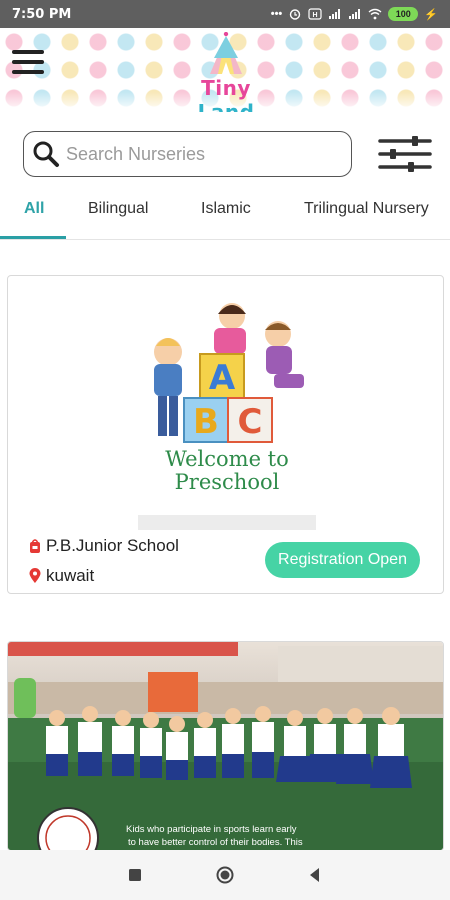 The image size is (450, 900). What do you see at coordinates (206, 422) in the screenshot?
I see `block-b-label: B` at bounding box center [206, 422].